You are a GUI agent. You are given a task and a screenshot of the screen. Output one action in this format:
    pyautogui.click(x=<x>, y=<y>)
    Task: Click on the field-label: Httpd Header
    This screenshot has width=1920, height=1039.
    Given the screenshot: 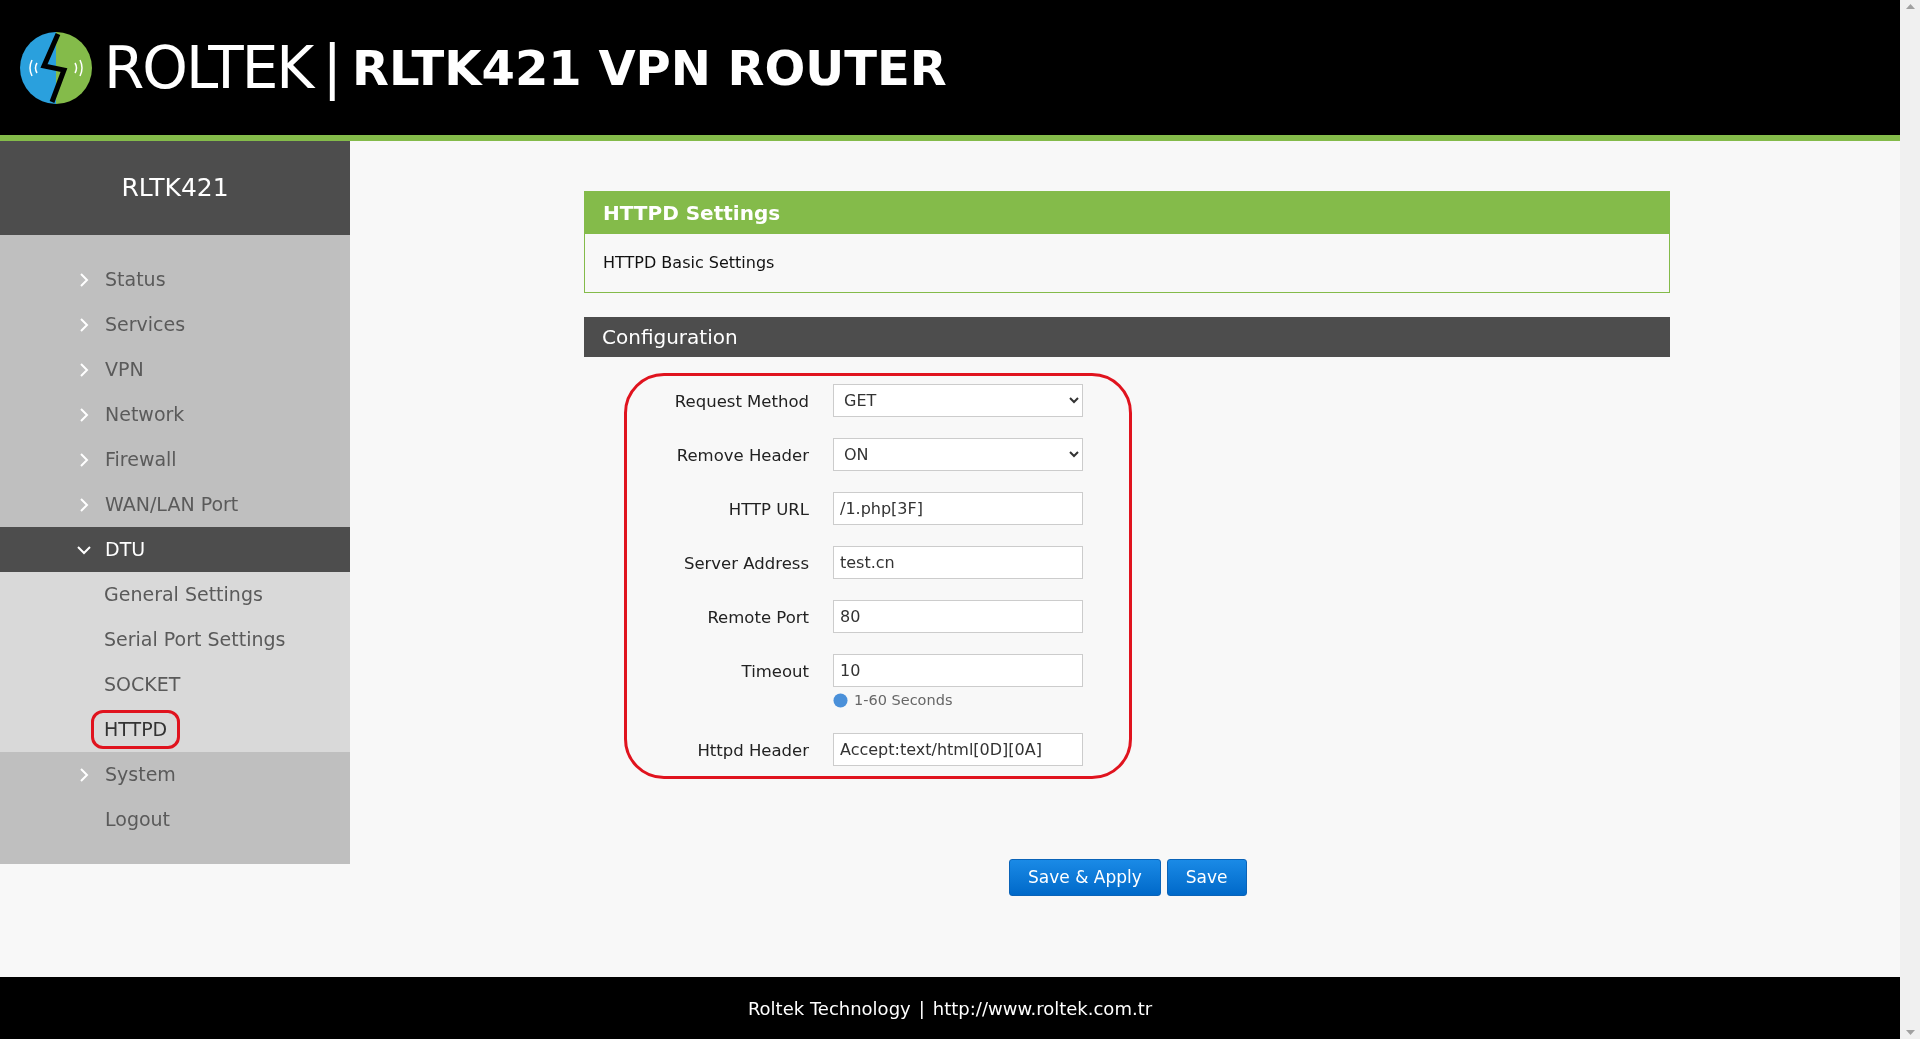 What is the action you would take?
    pyautogui.click(x=752, y=750)
    